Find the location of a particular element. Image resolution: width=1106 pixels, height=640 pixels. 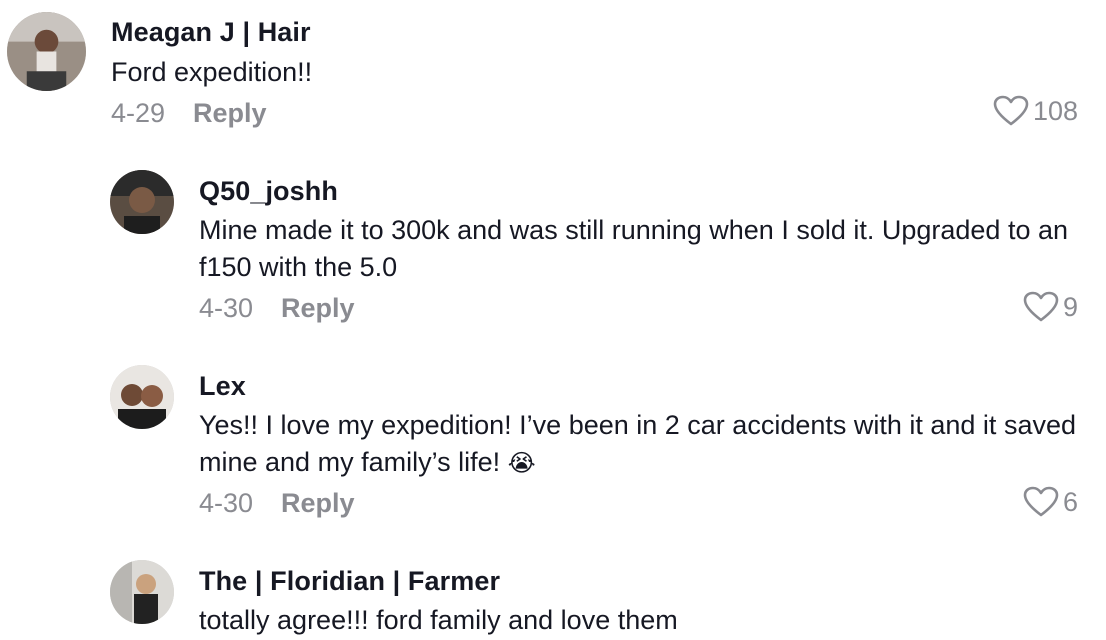

comment-text-content: Ford expedition!! is located at coordinates (212, 72).